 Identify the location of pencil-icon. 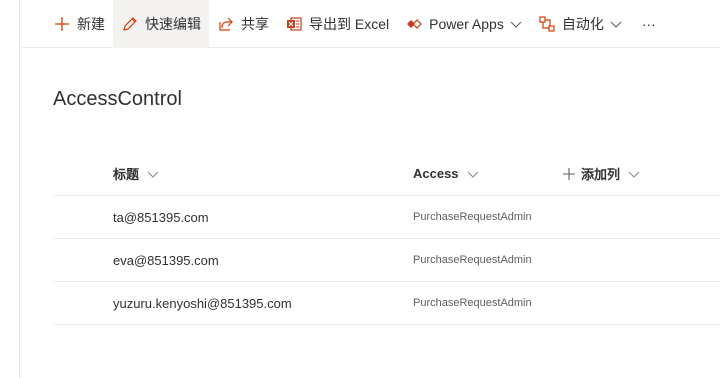
(130, 24).